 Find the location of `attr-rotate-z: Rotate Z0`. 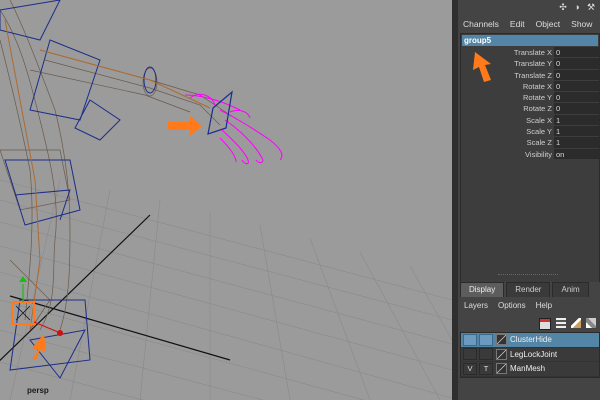

attr-rotate-z: Rotate Z0 is located at coordinates (530, 108).